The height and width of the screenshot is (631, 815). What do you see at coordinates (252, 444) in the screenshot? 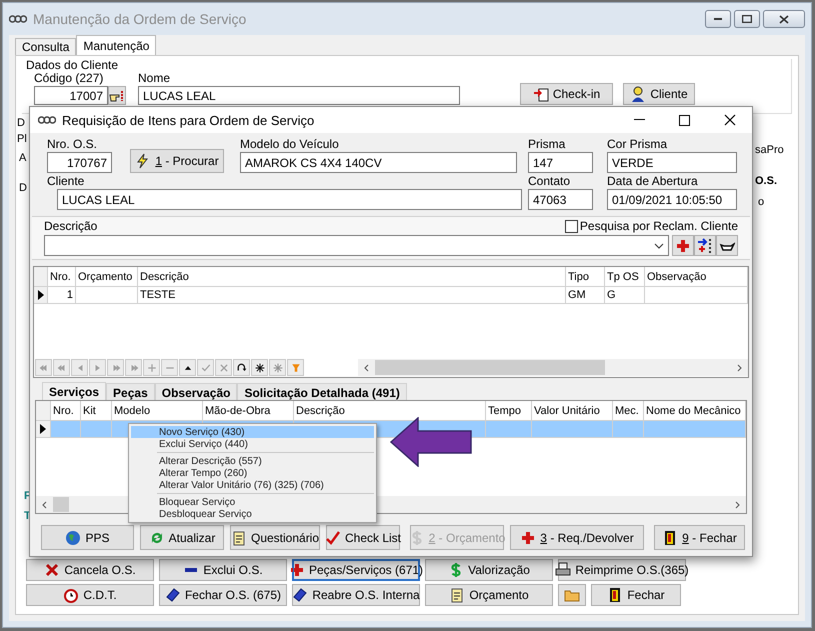
I see `menu-item: Exclui Serviço (440)` at bounding box center [252, 444].